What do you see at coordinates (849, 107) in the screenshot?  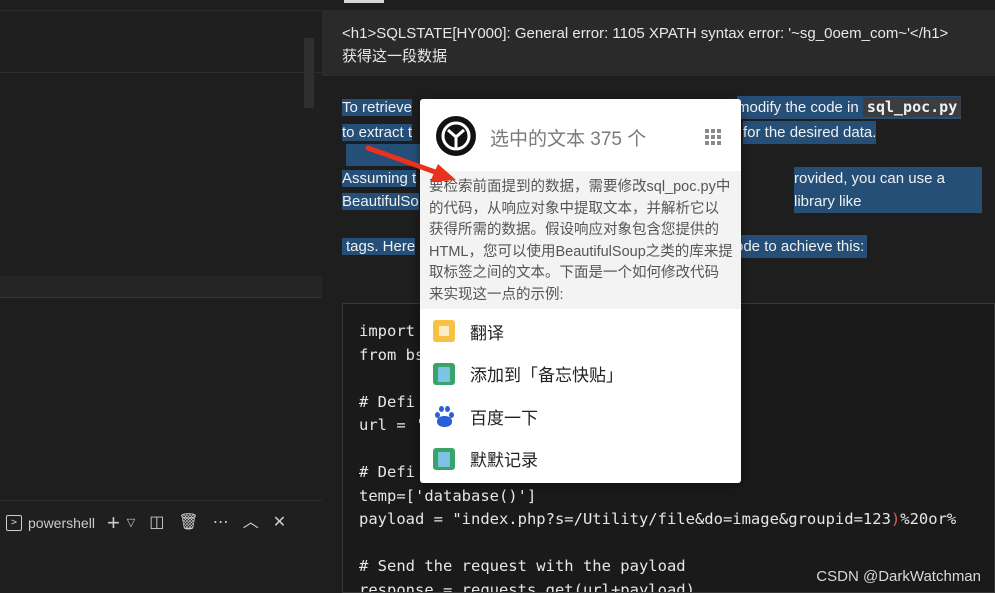 I see `selected-text: modify the code in sql_poc.py` at bounding box center [849, 107].